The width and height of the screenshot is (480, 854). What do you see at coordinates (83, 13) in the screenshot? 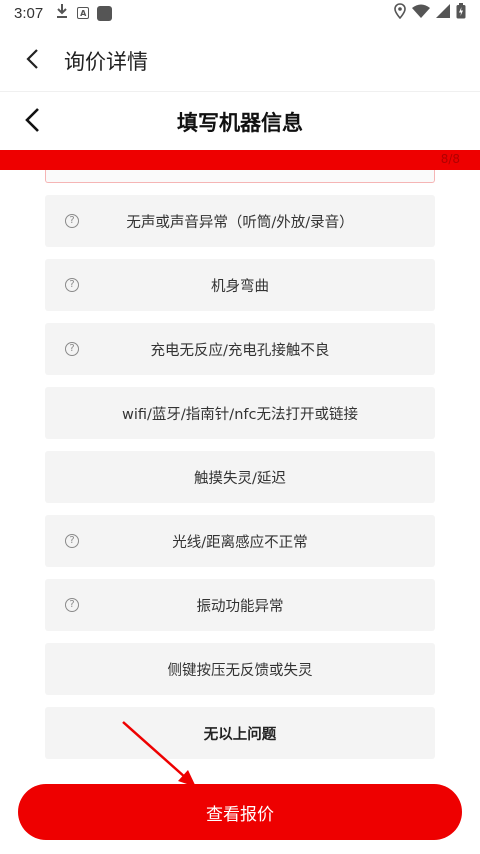
I see `a-box-icon: A` at bounding box center [83, 13].